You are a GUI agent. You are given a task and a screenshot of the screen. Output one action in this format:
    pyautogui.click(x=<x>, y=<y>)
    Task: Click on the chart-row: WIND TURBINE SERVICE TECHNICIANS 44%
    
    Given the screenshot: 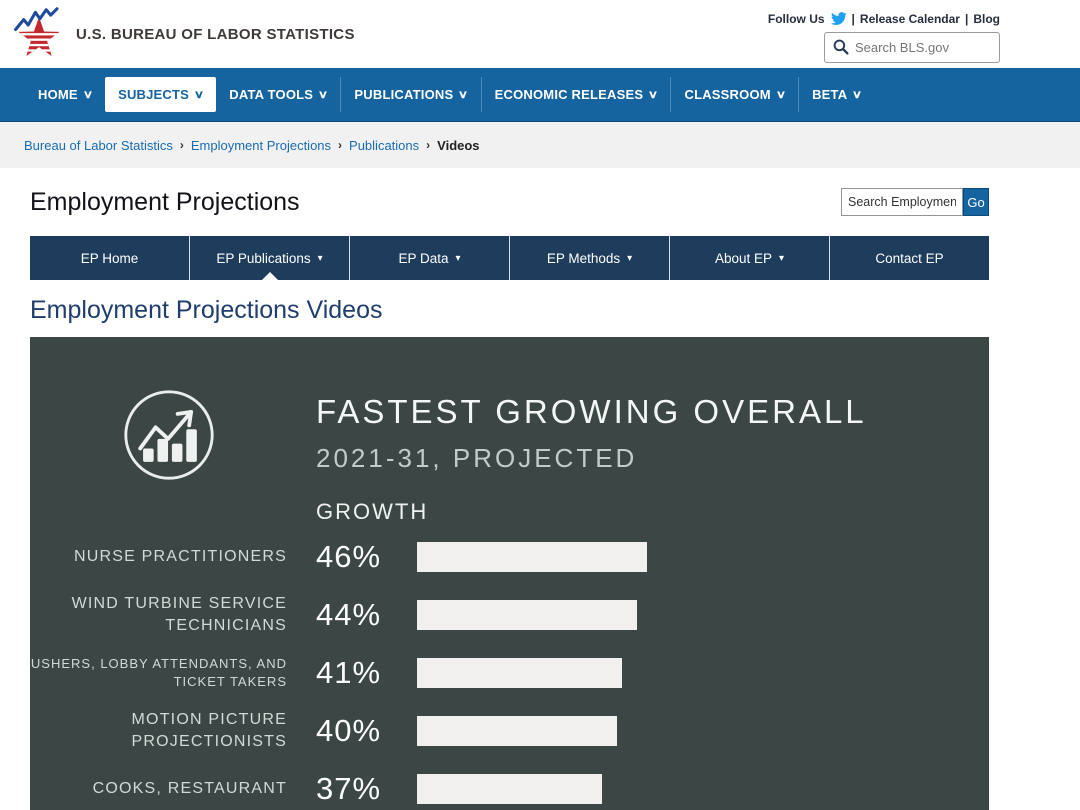 What is the action you would take?
    pyautogui.click(x=509, y=615)
    